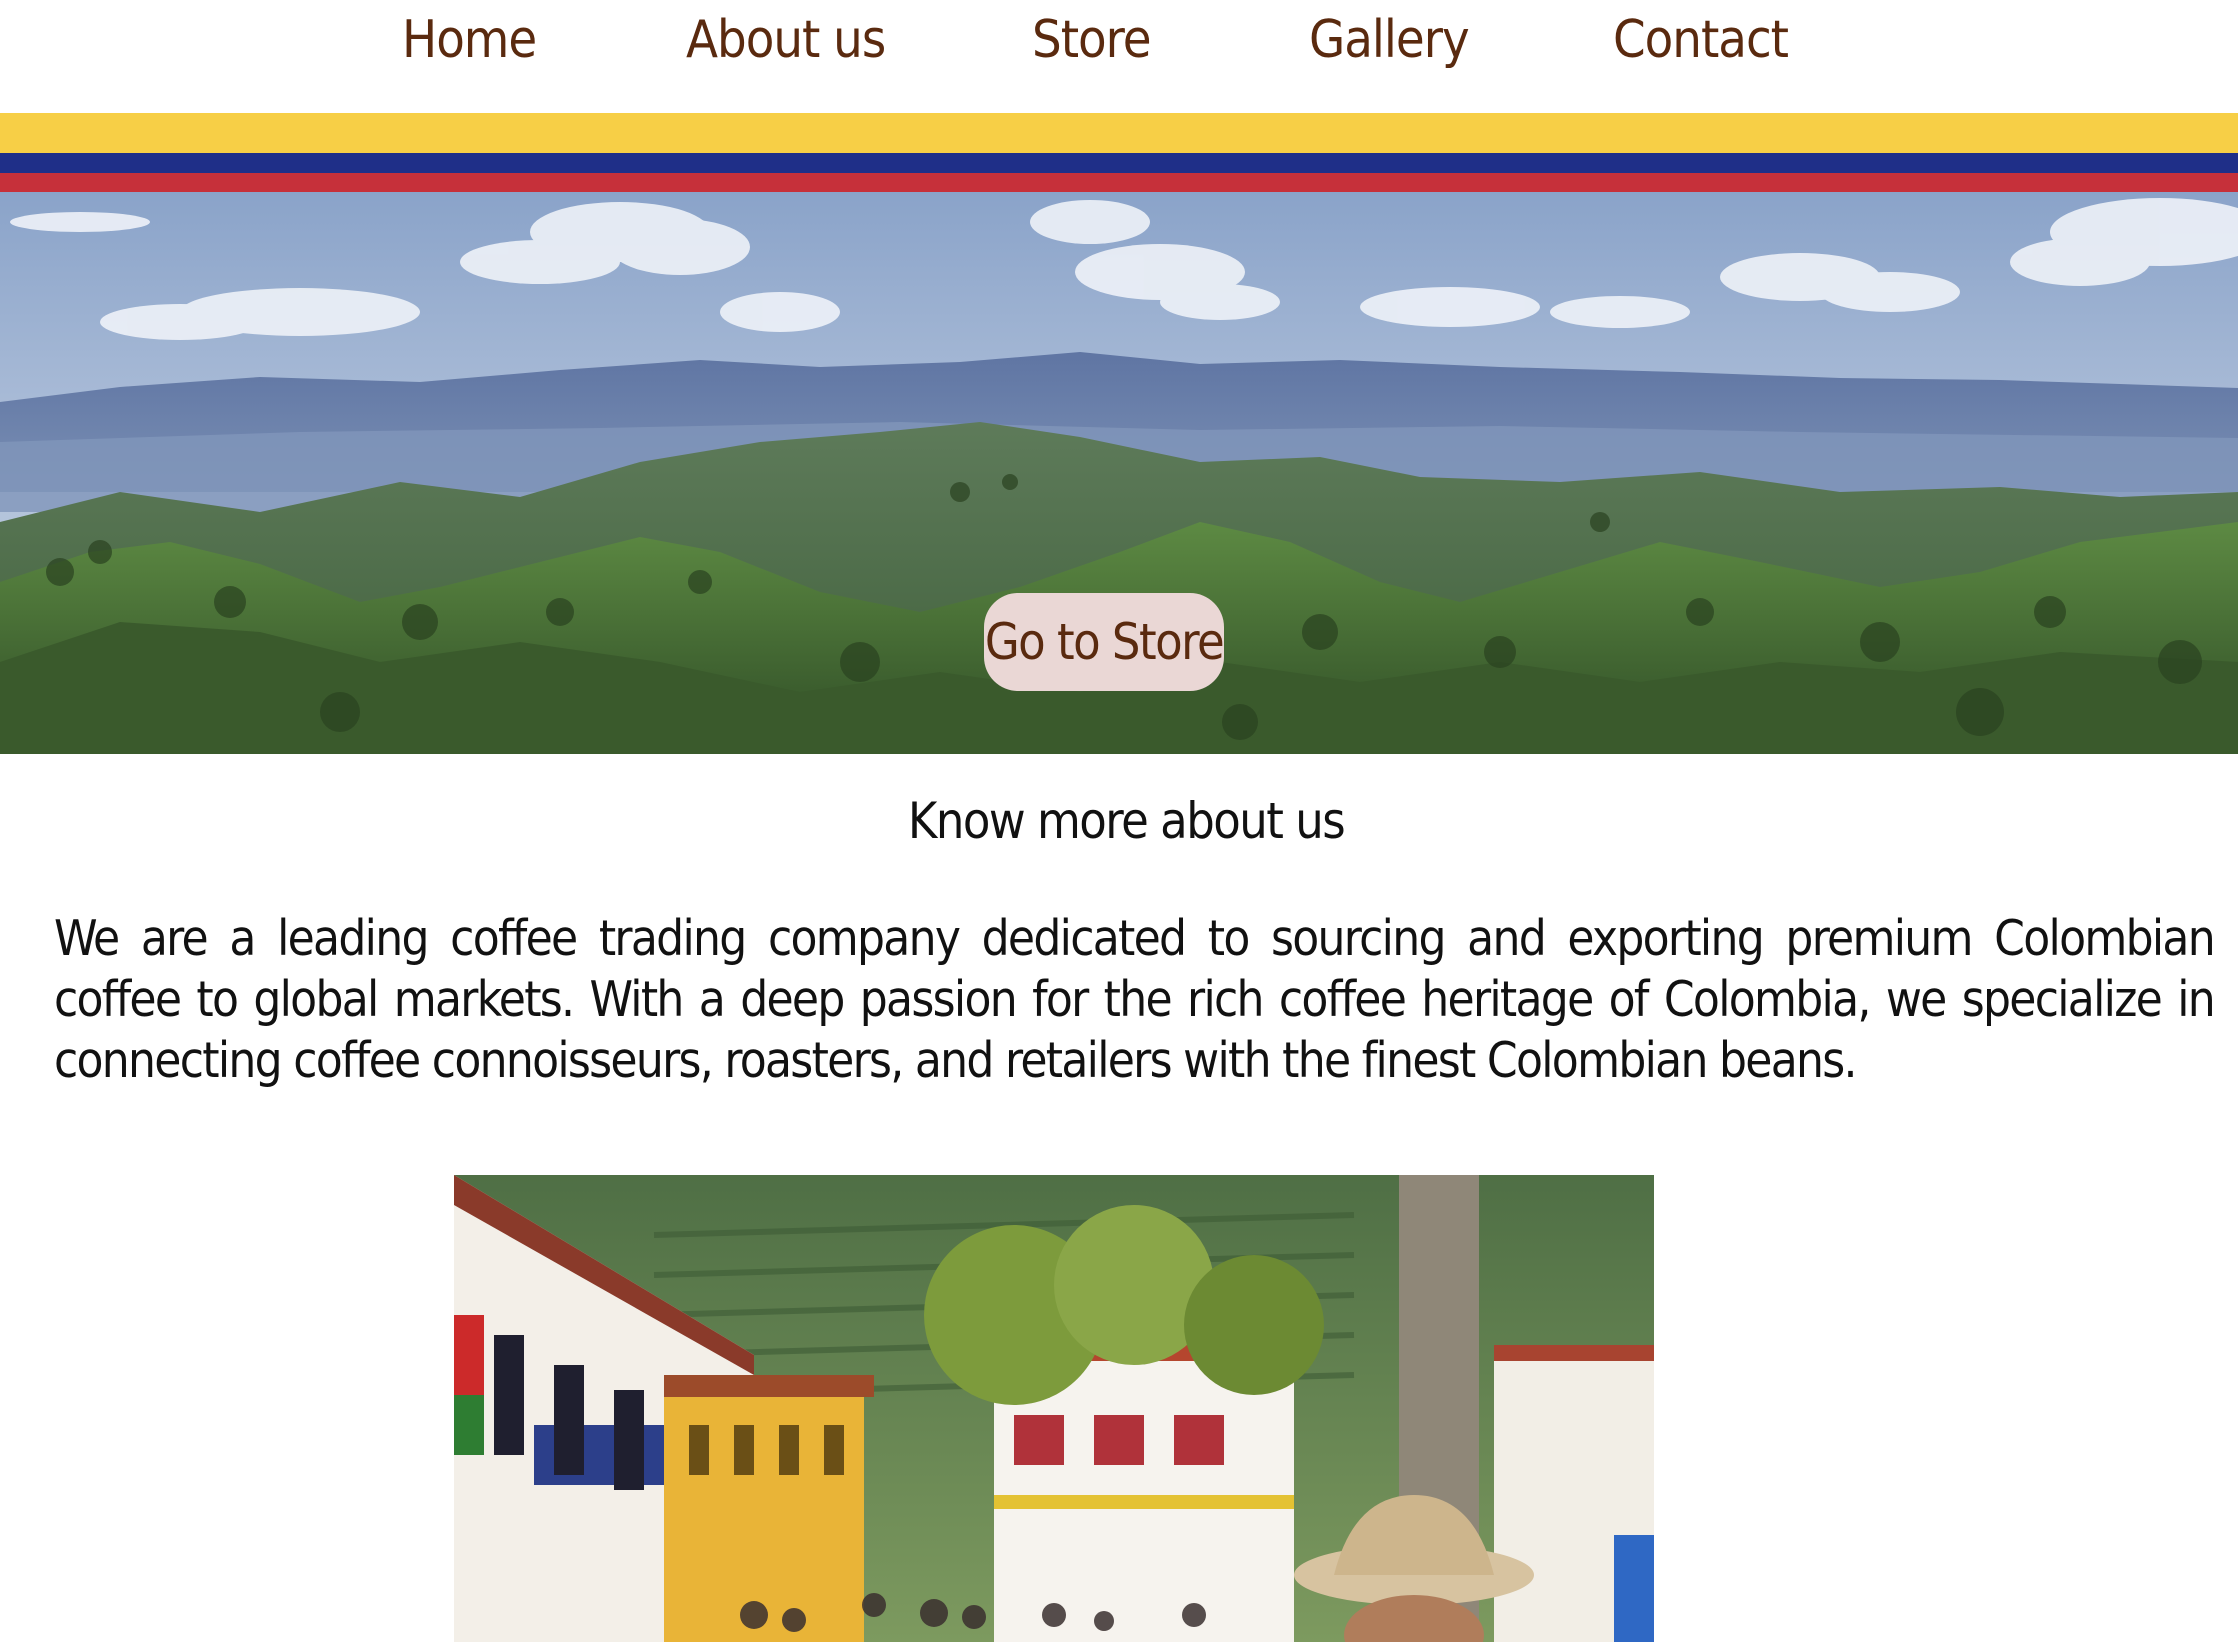  I want to click on nav-about-link: About us, so click(786, 40).